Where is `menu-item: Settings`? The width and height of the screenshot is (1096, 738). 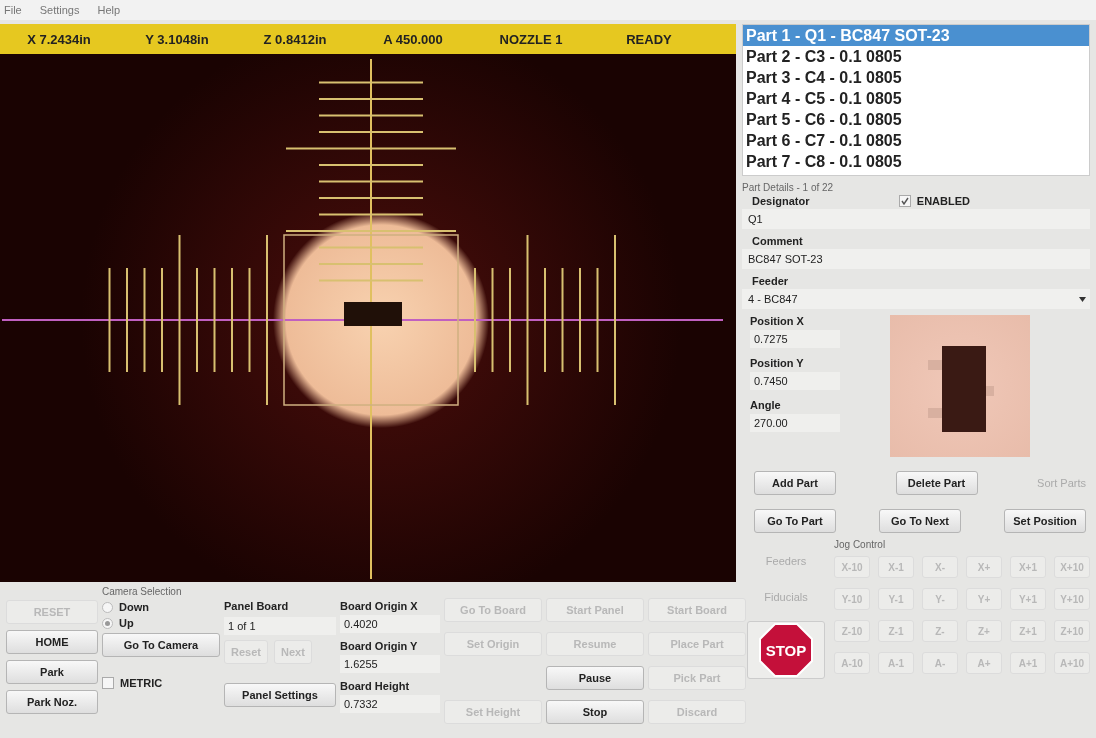
menu-item: Settings is located at coordinates (59, 10).